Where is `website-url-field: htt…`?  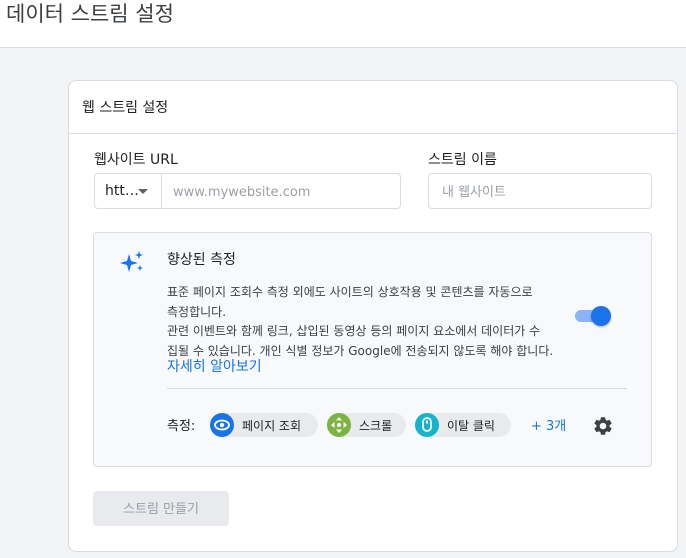 website-url-field: htt… is located at coordinates (247, 191).